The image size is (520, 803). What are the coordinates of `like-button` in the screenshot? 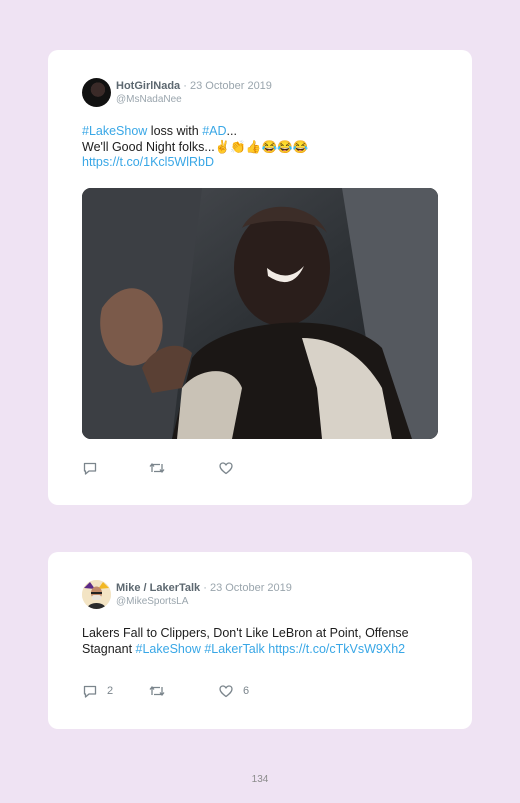 It's located at (230, 468).